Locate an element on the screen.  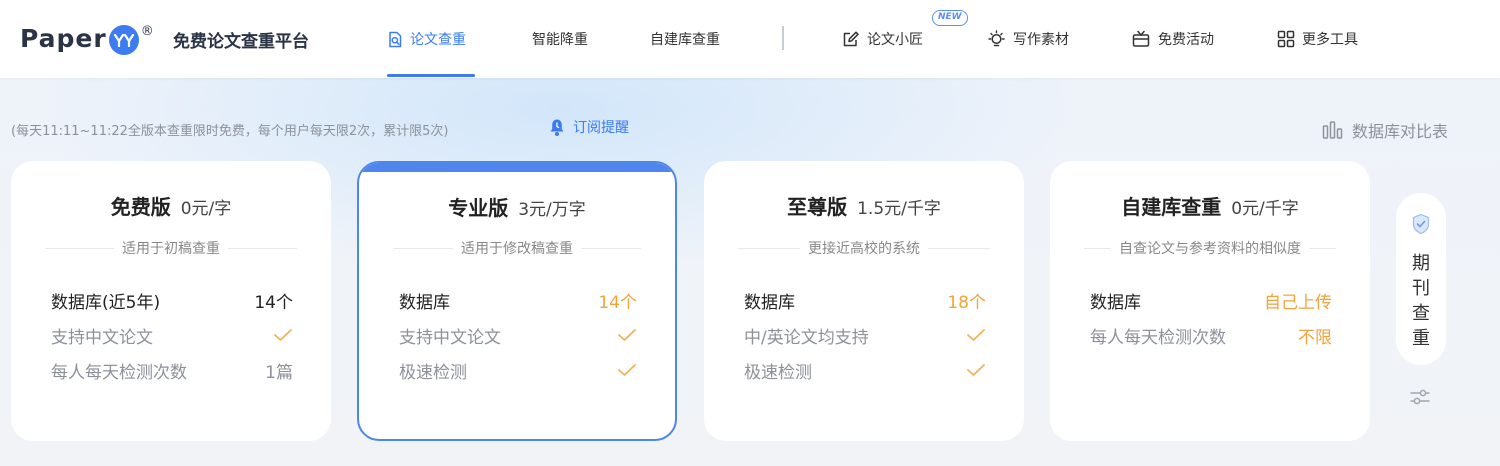
feature-row: 每人每天检测次数 不限 is located at coordinates (1211, 335).